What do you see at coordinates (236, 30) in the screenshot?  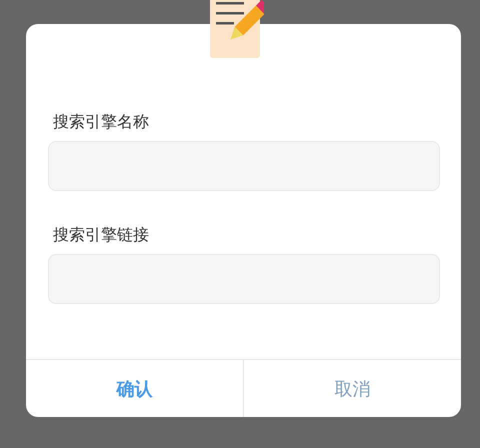 I see `notepad-pencil-icon` at bounding box center [236, 30].